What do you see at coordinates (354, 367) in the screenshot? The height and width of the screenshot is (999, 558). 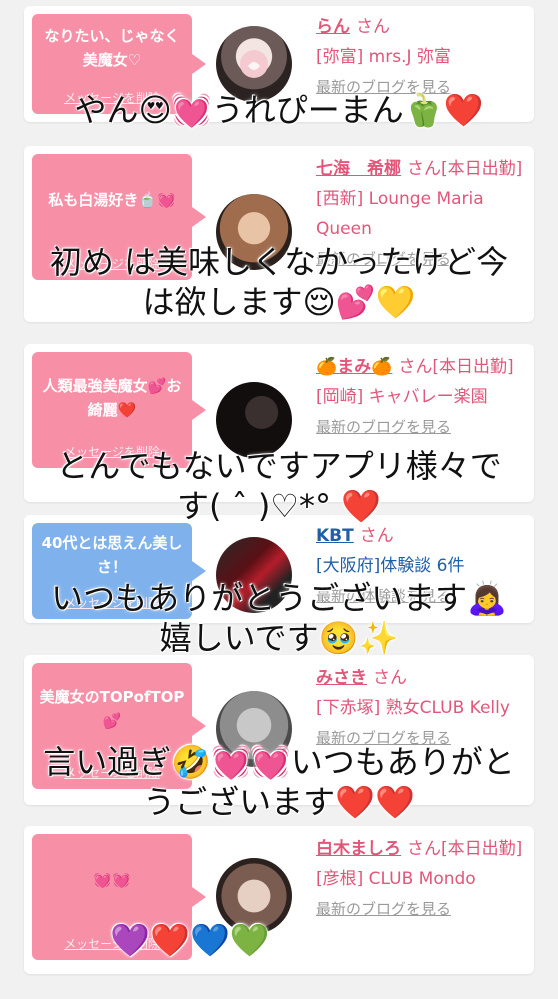 I see `cast-name-link: 🍊まみ🍊` at bounding box center [354, 367].